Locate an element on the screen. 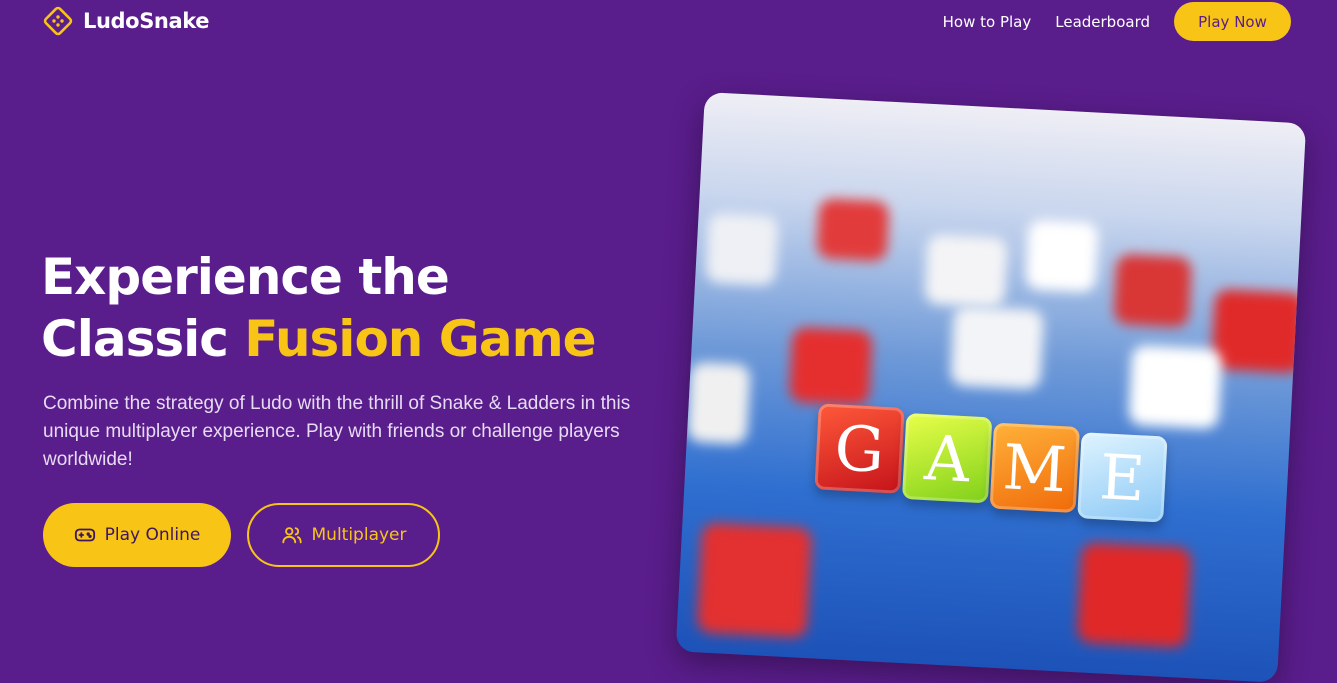 The image size is (1337, 683). hero-title-plain: Classic is located at coordinates (143, 339).